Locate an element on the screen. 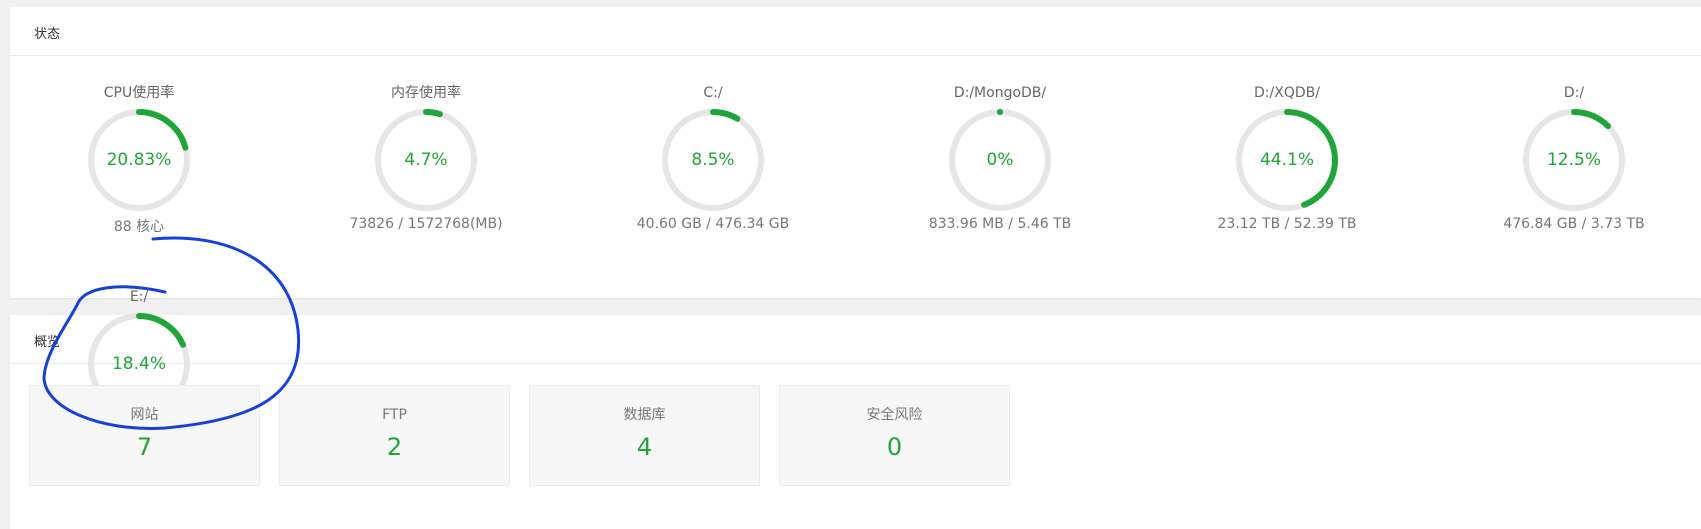  gauge-label: E:/ is located at coordinates (139, 297).